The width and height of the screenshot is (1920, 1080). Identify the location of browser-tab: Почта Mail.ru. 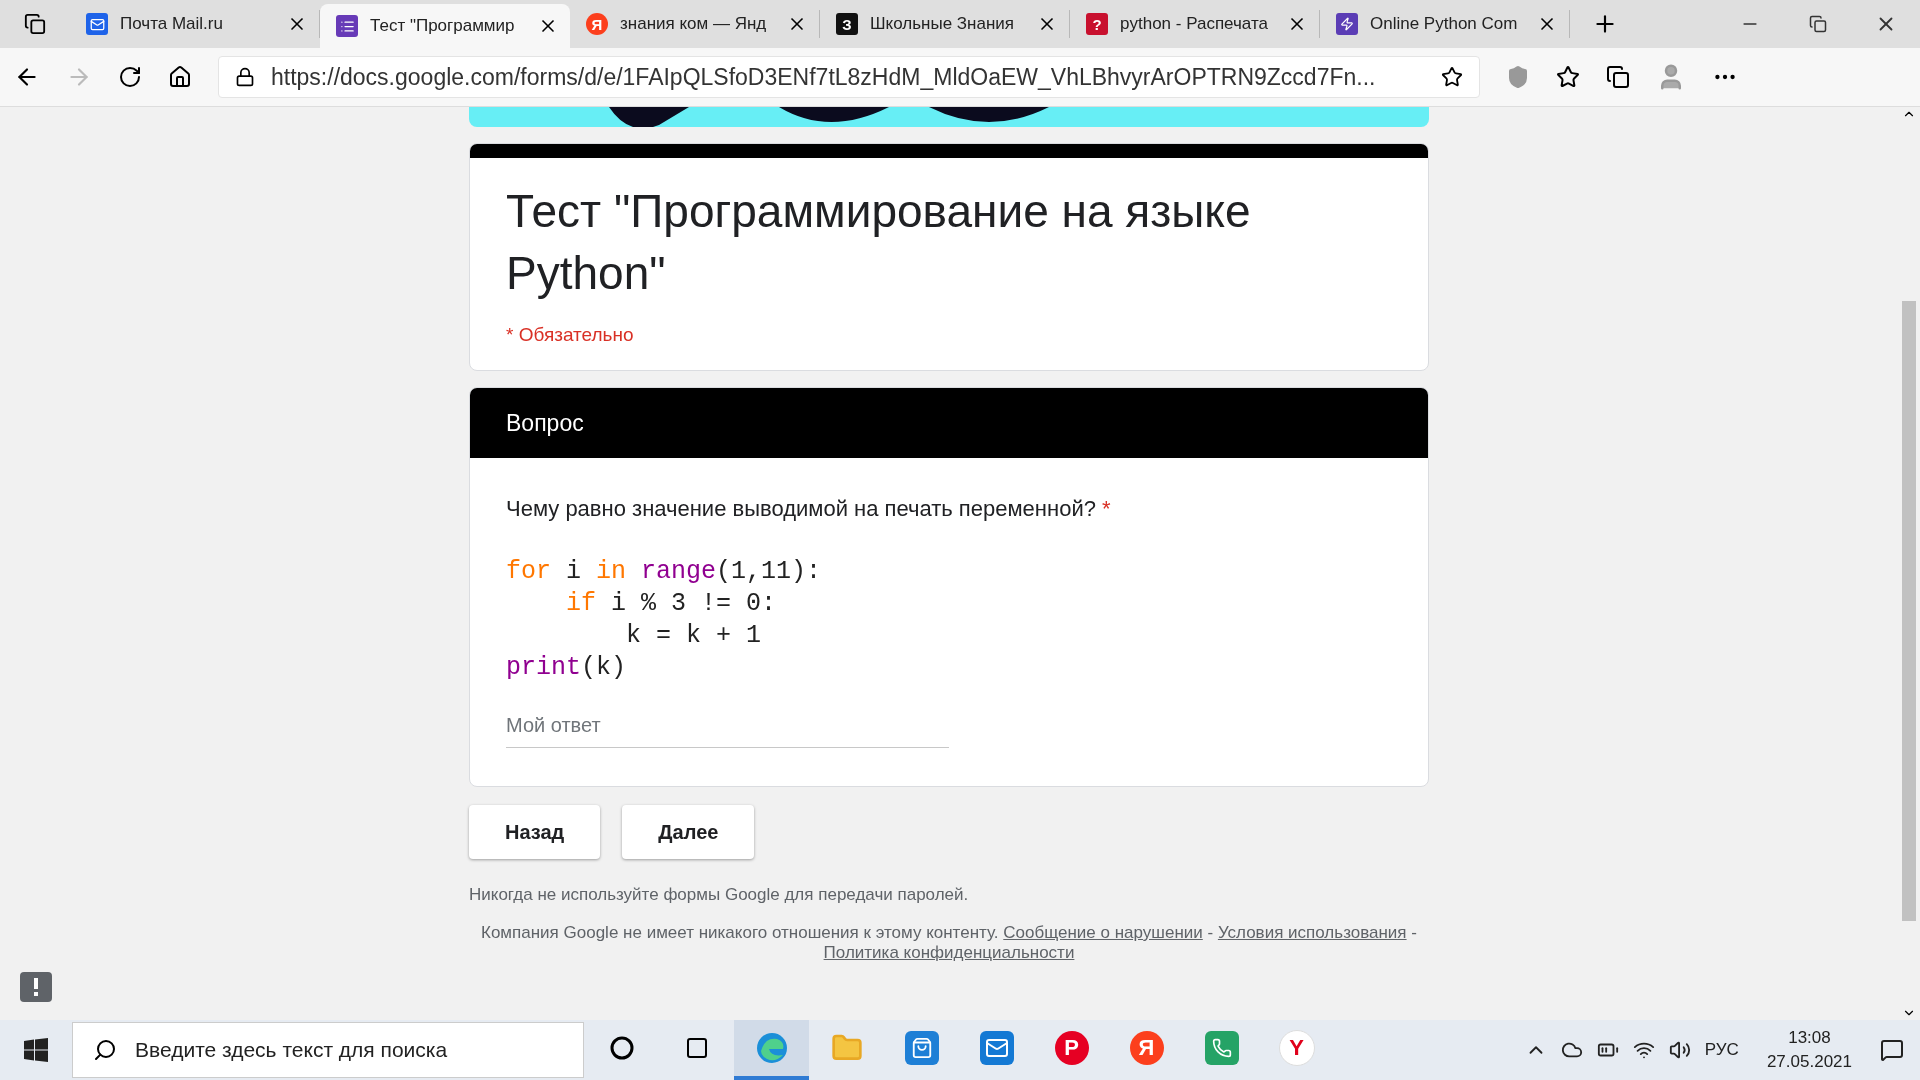
(195, 24).